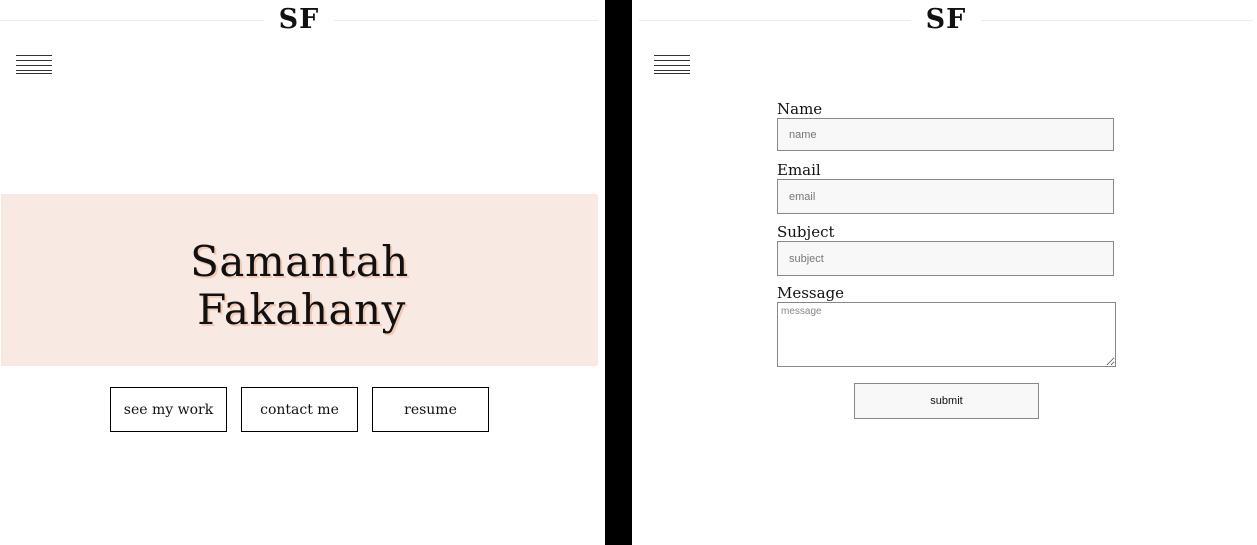 This screenshot has height=545, width=1257. What do you see at coordinates (299, 261) in the screenshot?
I see `hero-name-first: Samantah` at bounding box center [299, 261].